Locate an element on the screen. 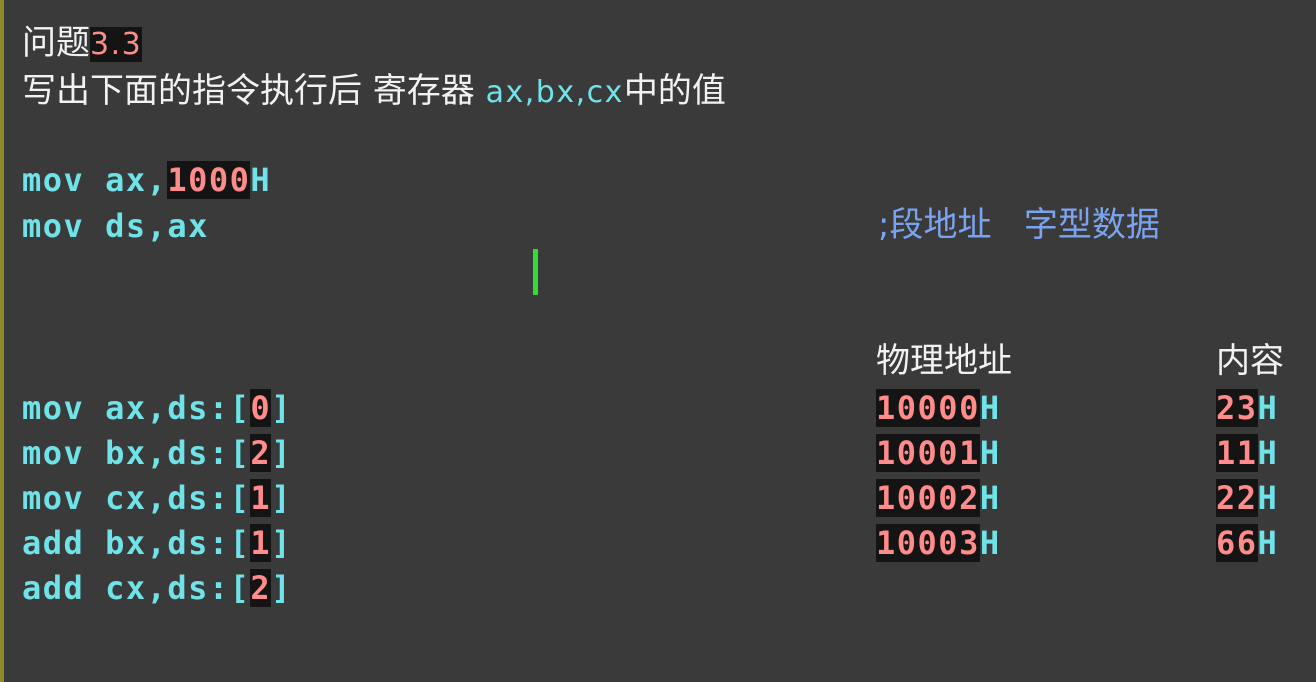 This screenshot has height=682, width=1316. memory-address-value: 10000 is located at coordinates (928, 408).